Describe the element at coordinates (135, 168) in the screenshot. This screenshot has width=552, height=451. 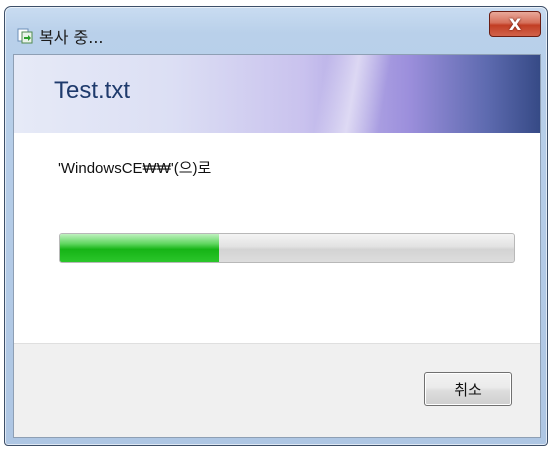
I see `destination-text: 'WindowsCE₩₩'(으)로` at that location.